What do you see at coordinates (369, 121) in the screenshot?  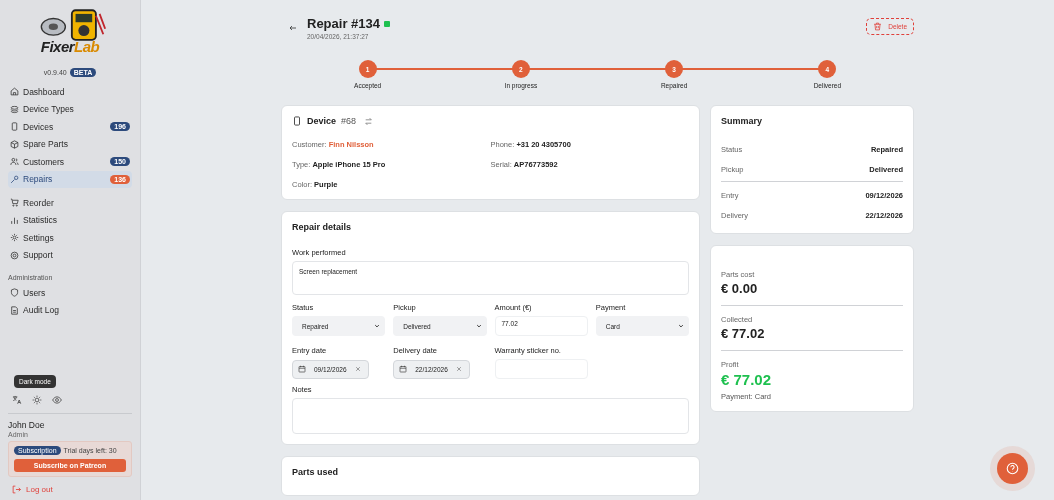 I see `swap-icon` at bounding box center [369, 121].